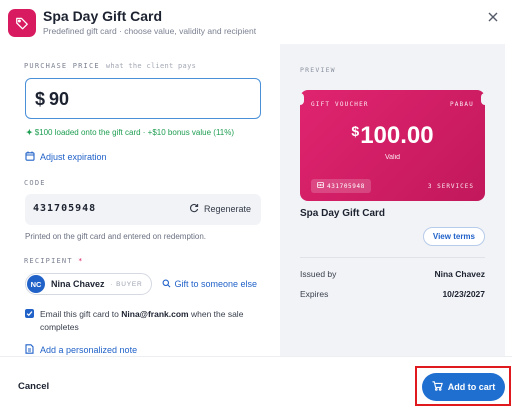 The height and width of the screenshot is (408, 512). I want to click on code-label: CODE, so click(35, 183).